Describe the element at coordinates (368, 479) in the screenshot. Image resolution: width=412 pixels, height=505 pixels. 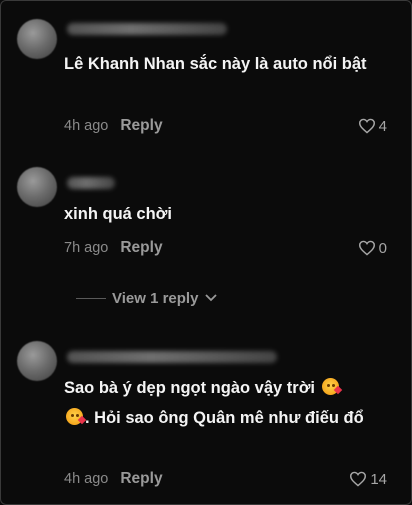
I see `like-button: 14` at that location.